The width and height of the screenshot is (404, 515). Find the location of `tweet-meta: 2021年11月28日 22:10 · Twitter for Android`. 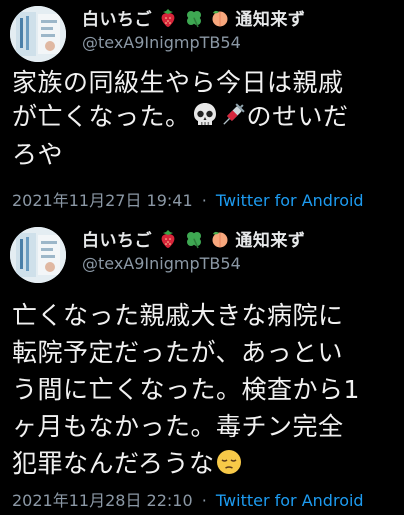

tweet-meta: 2021年11月28日 22:10 · Twitter for Android is located at coordinates (188, 499).